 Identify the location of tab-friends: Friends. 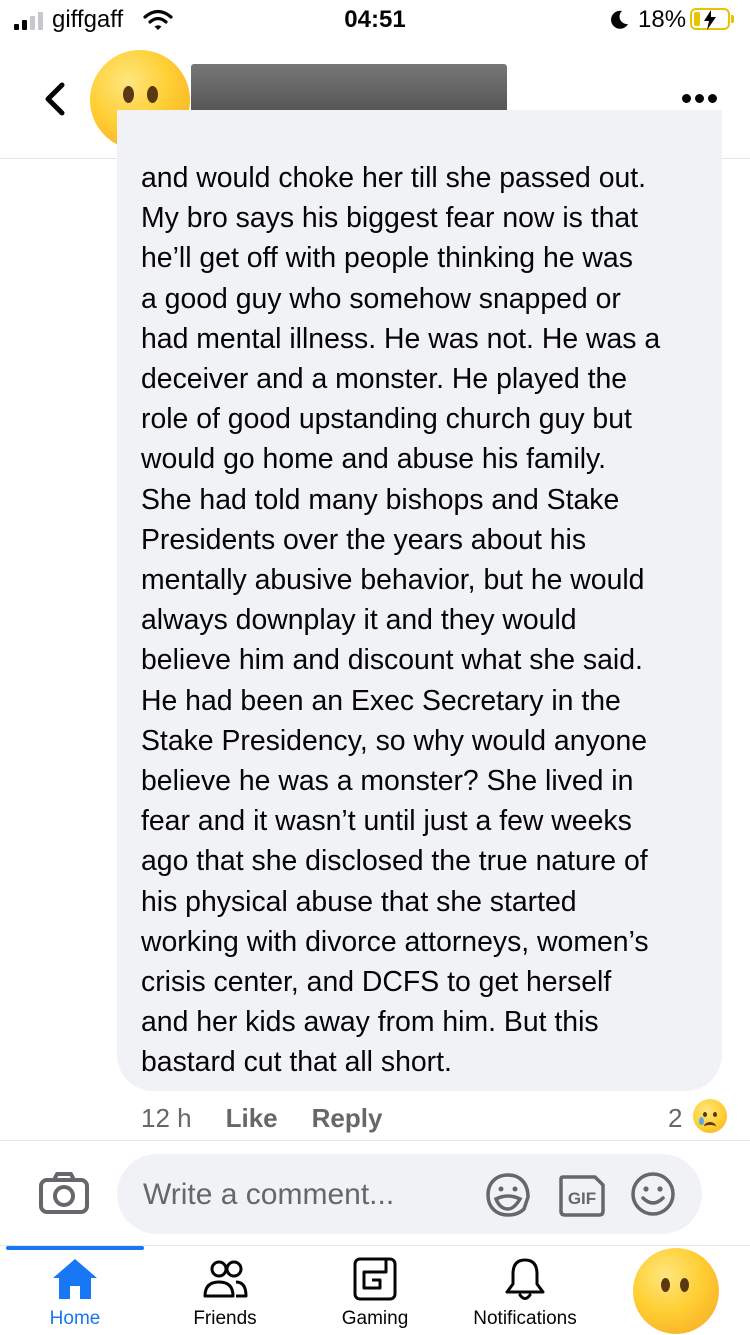
(225, 1295).